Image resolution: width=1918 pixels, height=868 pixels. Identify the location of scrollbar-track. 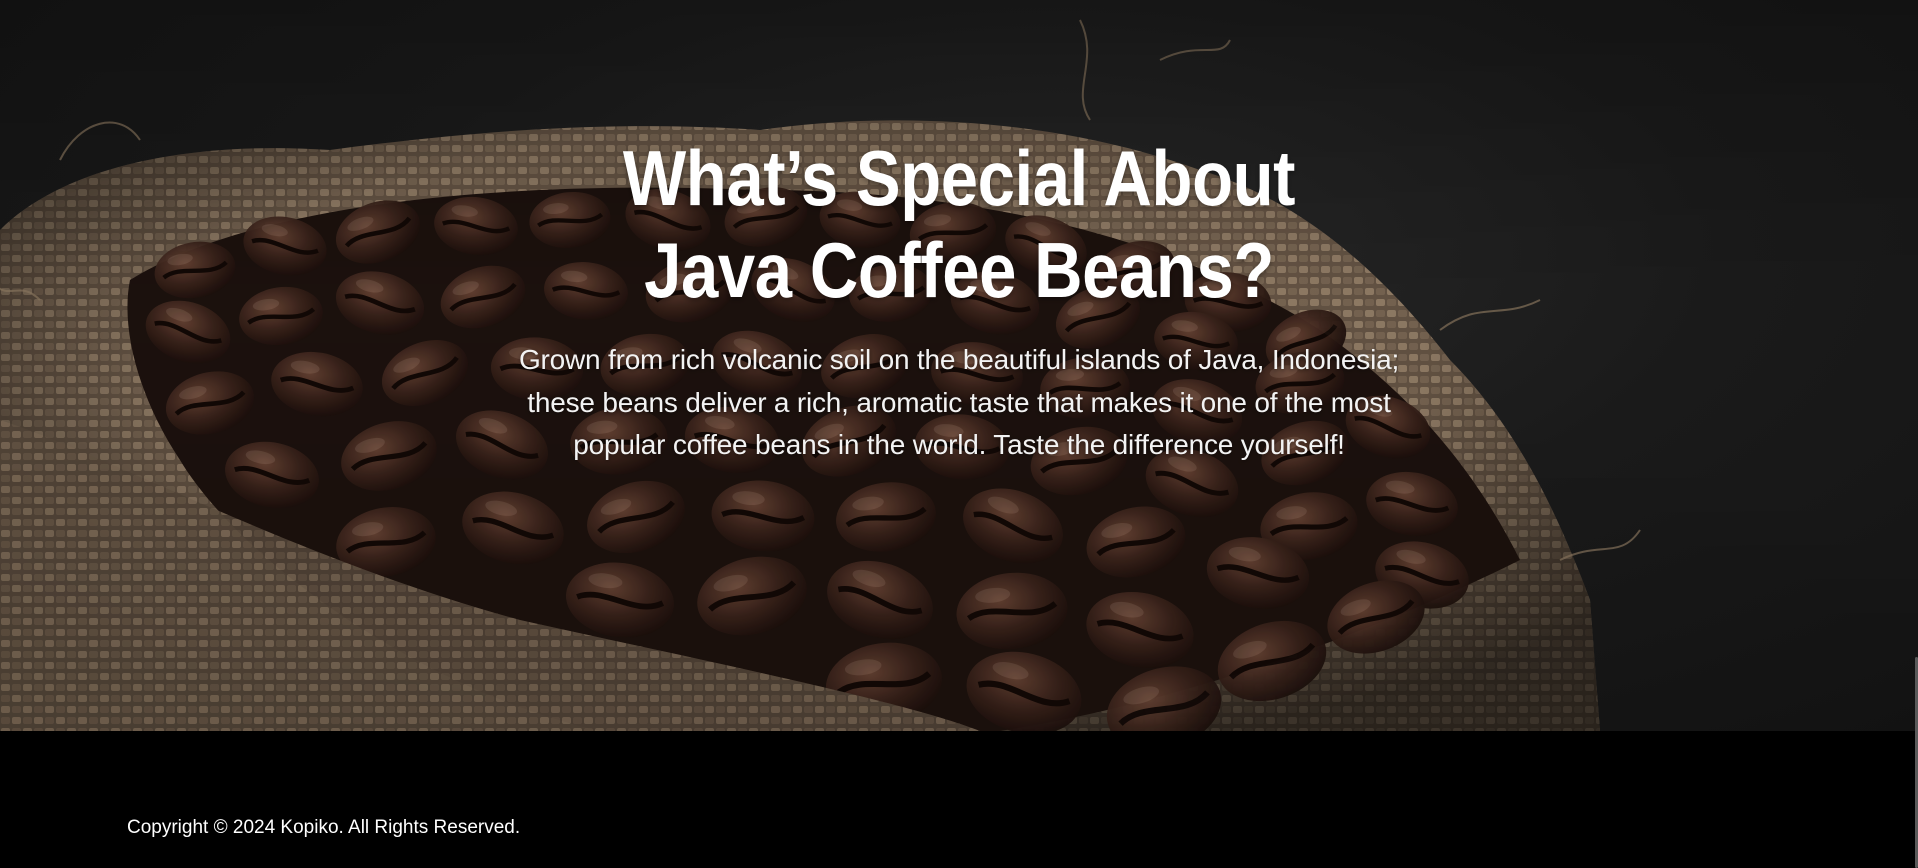
(1916, 434).